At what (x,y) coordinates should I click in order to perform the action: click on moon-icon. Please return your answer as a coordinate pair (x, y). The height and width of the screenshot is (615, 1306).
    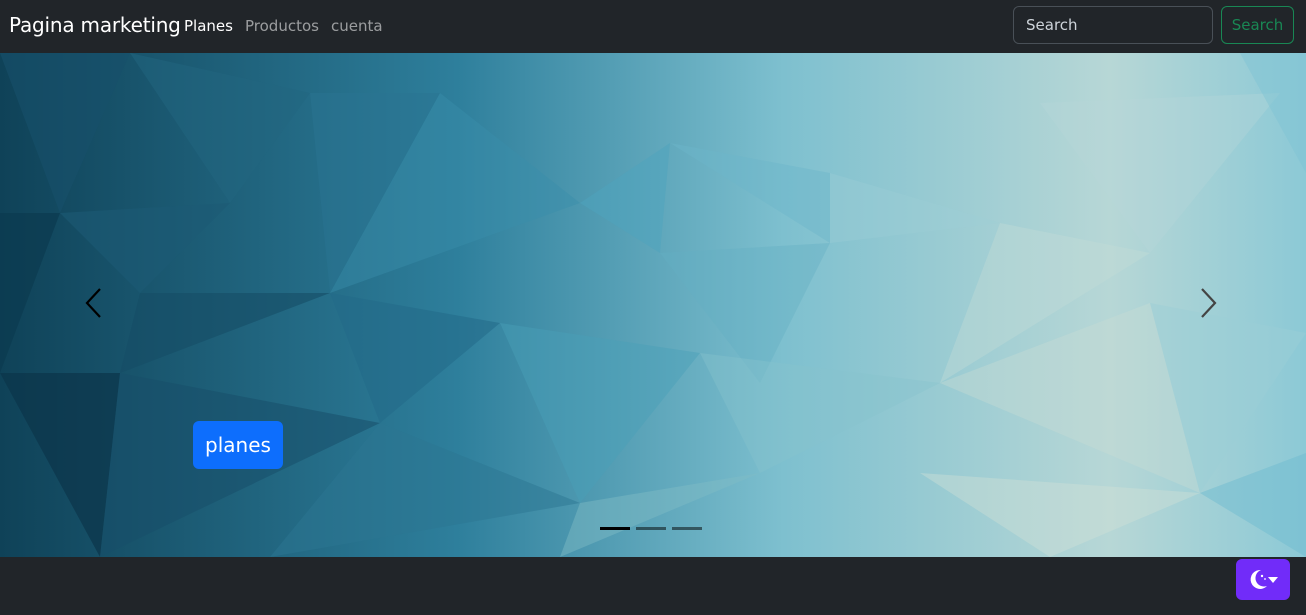
    Looking at the image, I should click on (1258, 579).